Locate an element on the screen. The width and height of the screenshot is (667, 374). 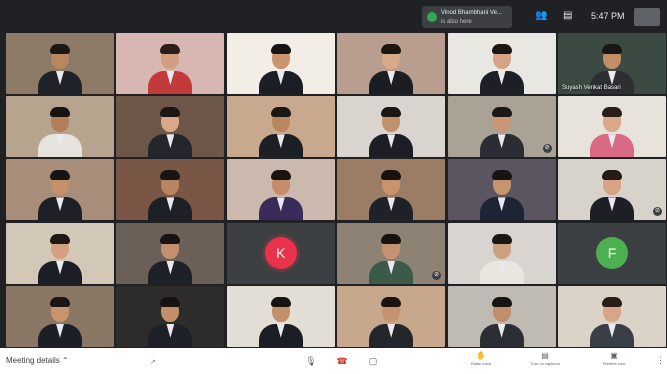
participant-tile: Suyash Venkat Basari is located at coordinates (612, 63).